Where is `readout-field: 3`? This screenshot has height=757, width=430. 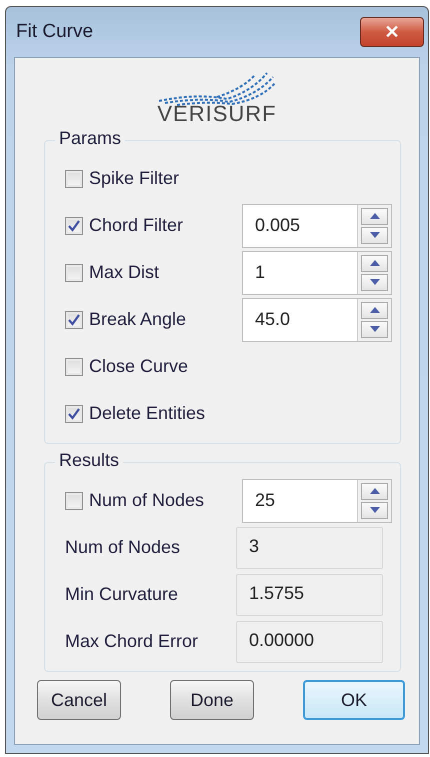
readout-field: 3 is located at coordinates (309, 547).